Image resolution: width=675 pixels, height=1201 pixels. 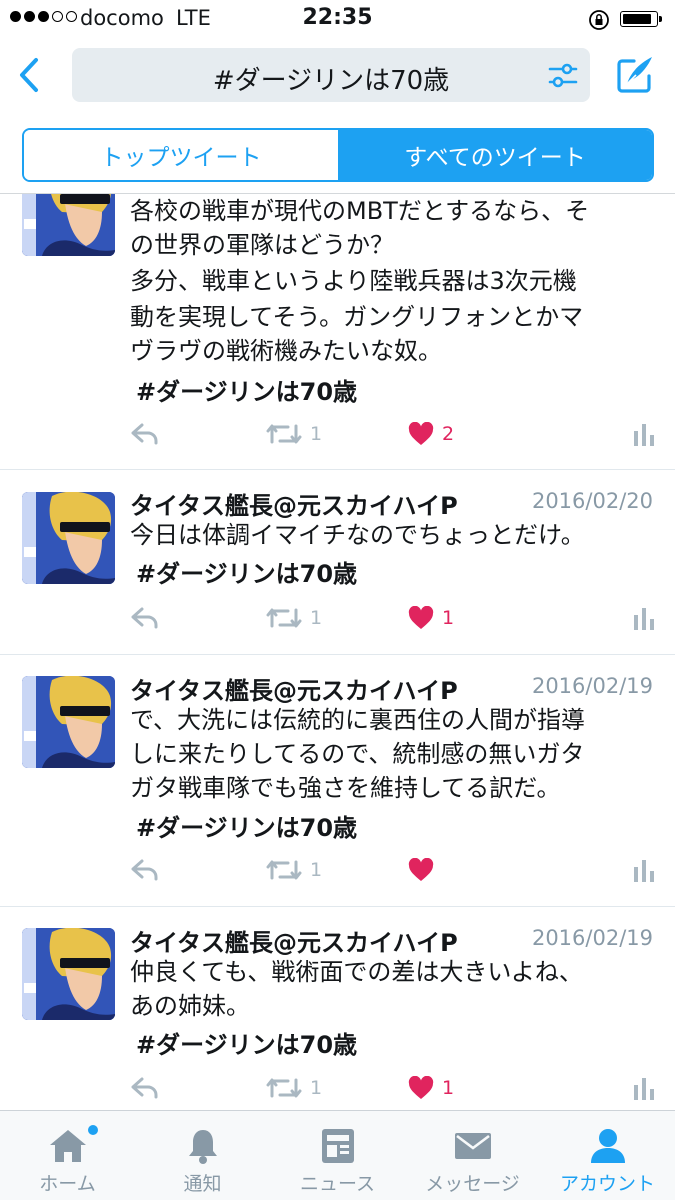 I want to click on tab-messages-label: メッセージ, so click(x=472, y=1184).